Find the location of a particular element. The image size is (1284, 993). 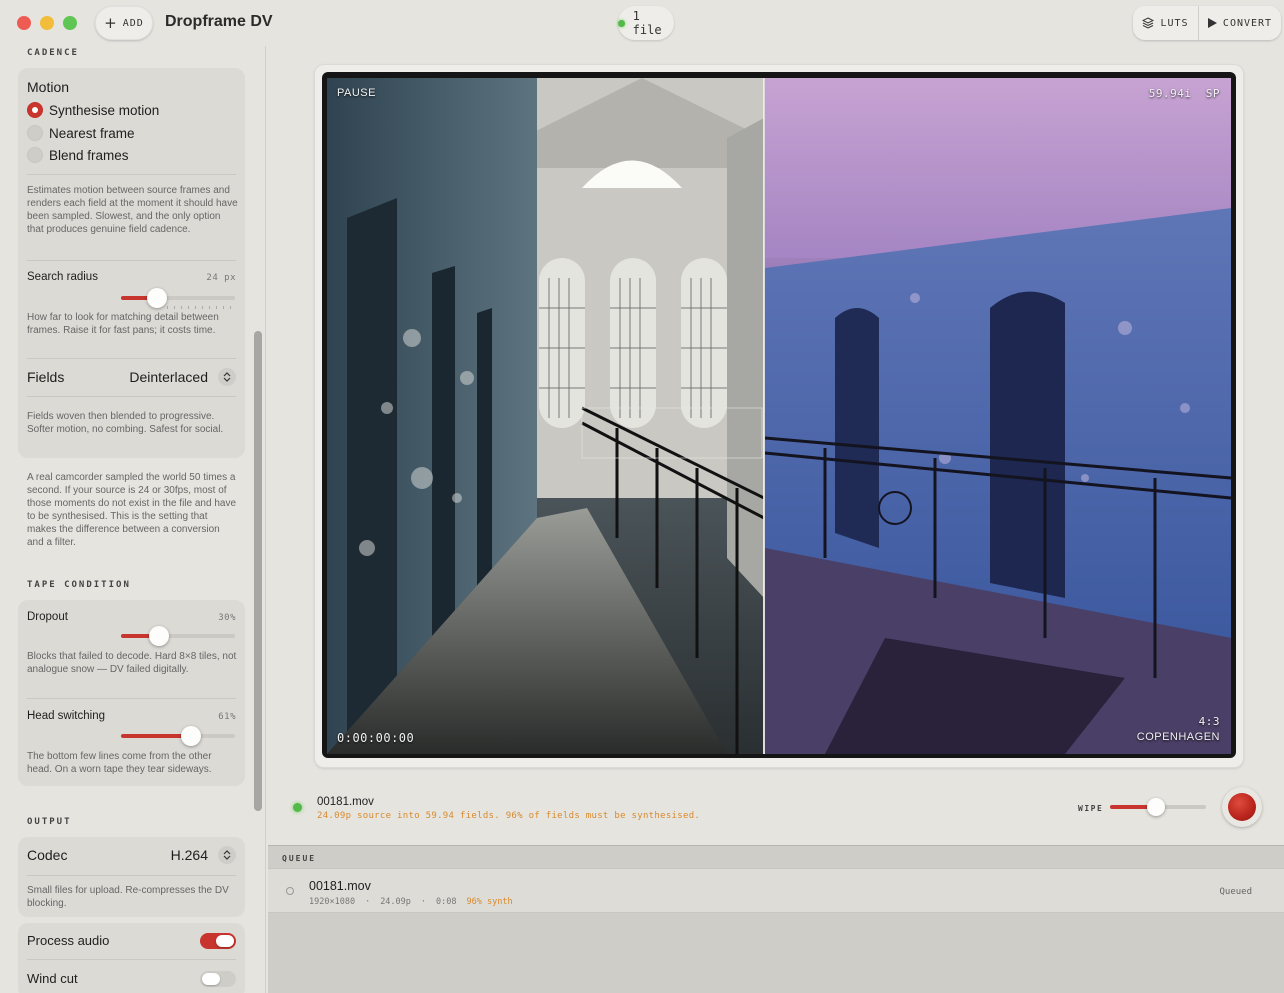

convert-label: CONVERT is located at coordinates (1247, 23).